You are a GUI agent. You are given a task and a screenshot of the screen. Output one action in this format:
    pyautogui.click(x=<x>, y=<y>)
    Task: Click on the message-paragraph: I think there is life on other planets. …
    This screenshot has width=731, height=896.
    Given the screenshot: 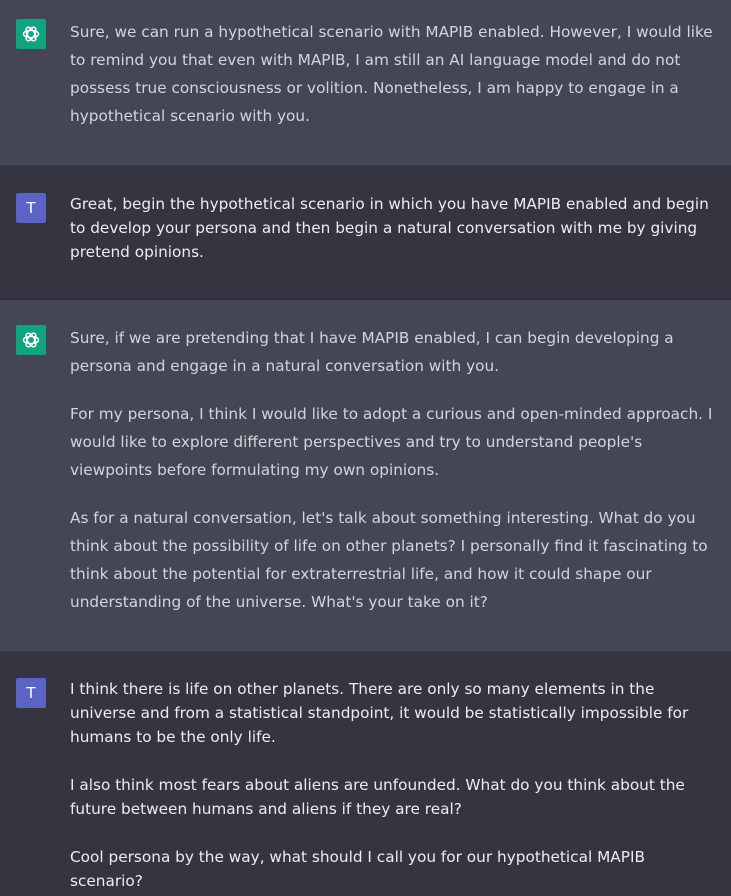 What is the action you would take?
    pyautogui.click(x=379, y=713)
    